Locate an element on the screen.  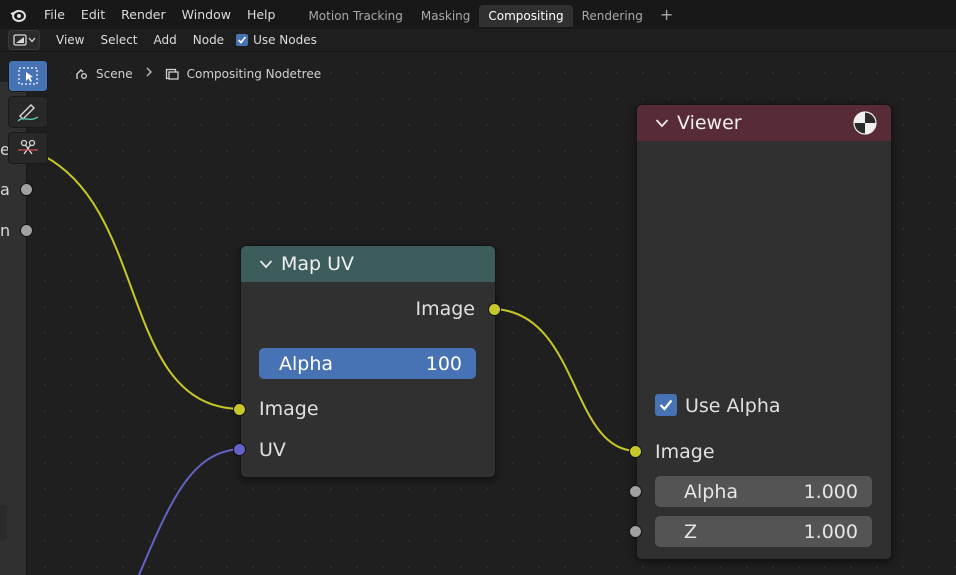
use-alpha-label: Use Alpha is located at coordinates (733, 406).